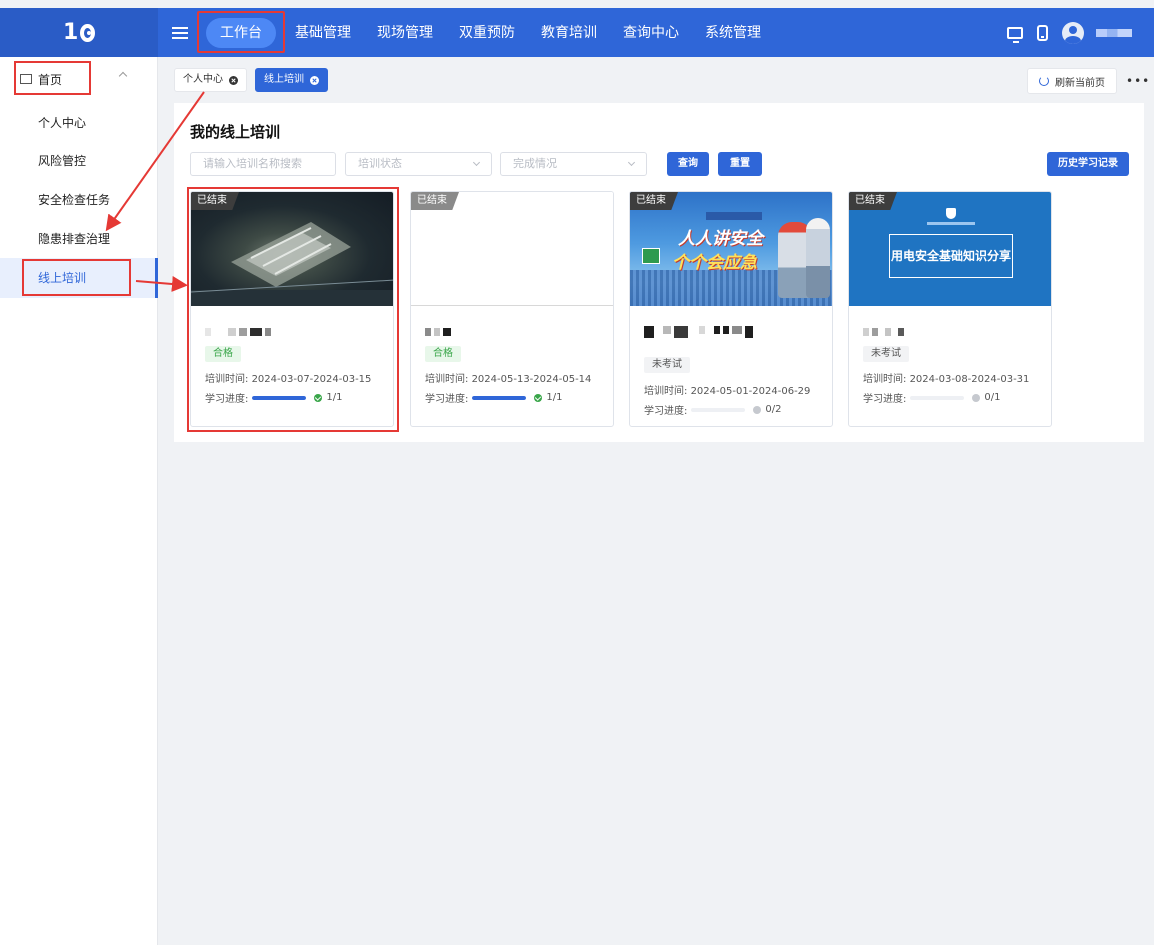  What do you see at coordinates (241, 32) in the screenshot?
I see `annotation-box-workbench` at bounding box center [241, 32].